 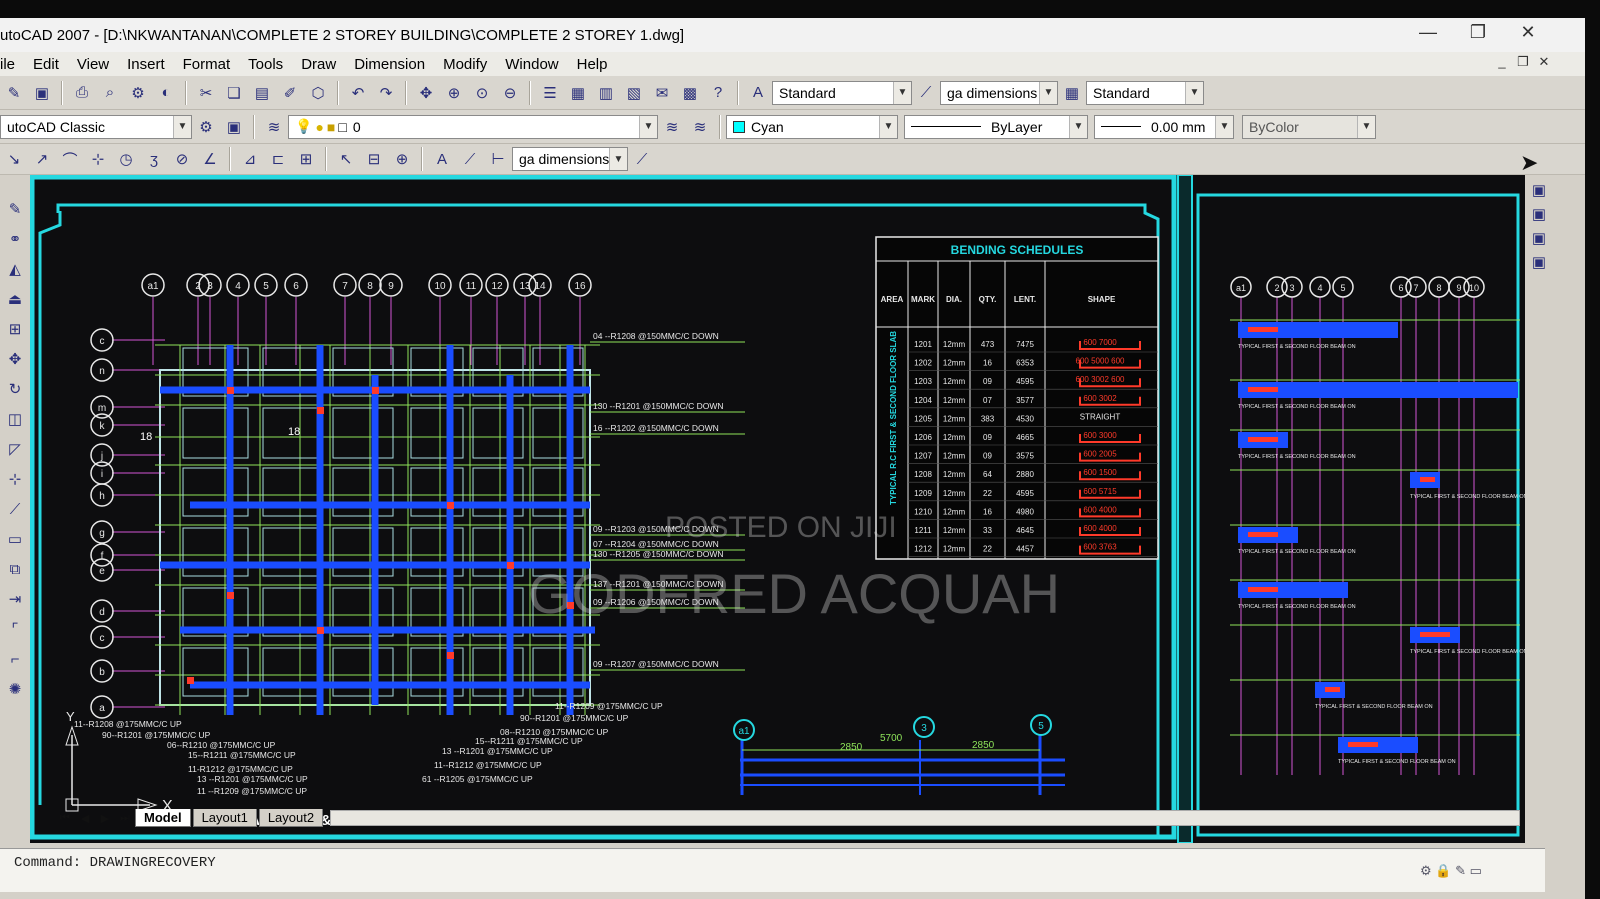 What do you see at coordinates (208, 64) in the screenshot?
I see `menu-format: Format` at bounding box center [208, 64].